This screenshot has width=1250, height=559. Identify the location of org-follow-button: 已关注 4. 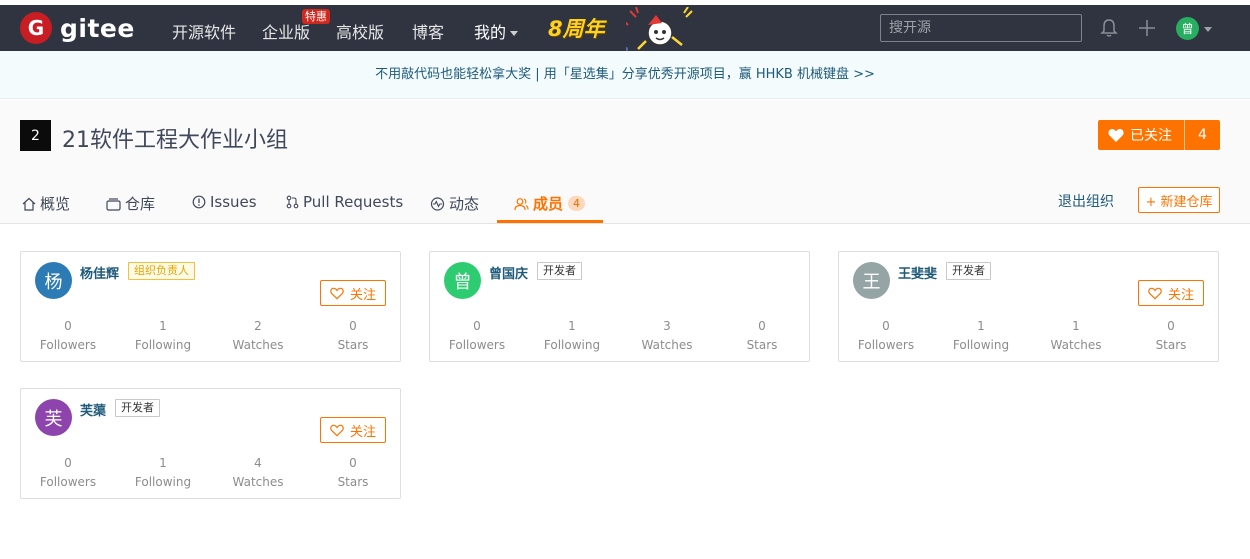
(1159, 135).